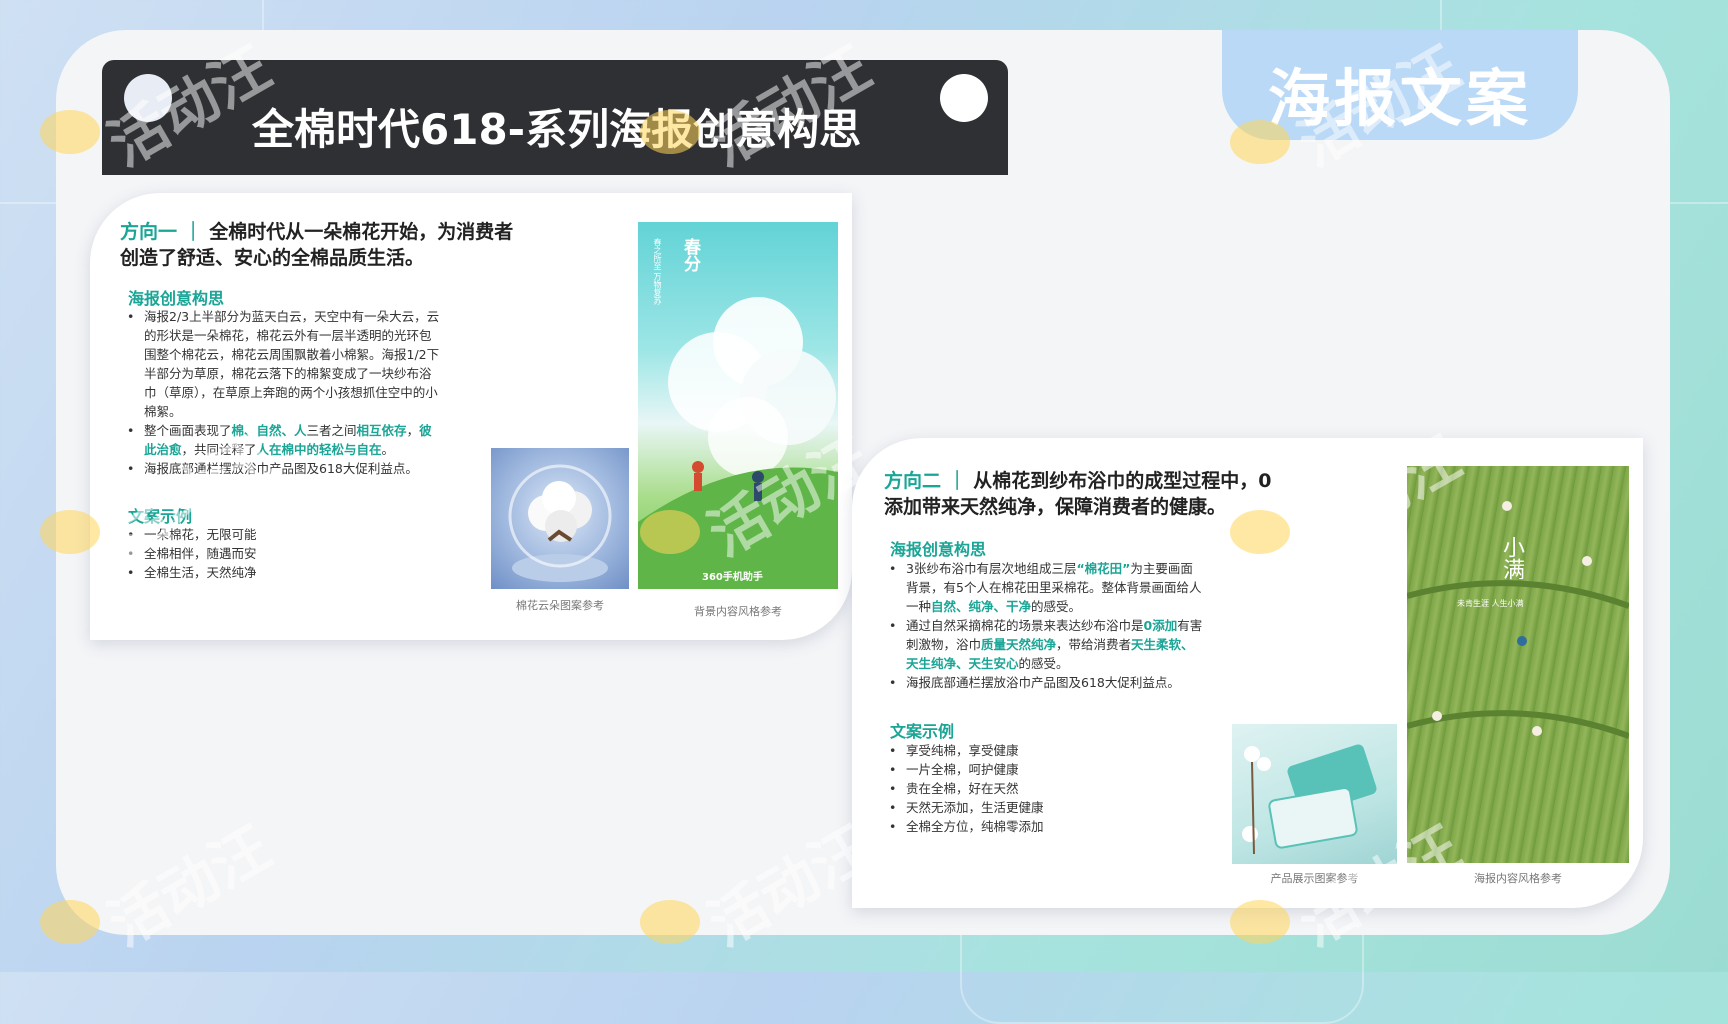 The width and height of the screenshot is (1728, 1024). Describe the element at coordinates (161, 232) in the screenshot. I see `direction-one-label: 方向一 ｜` at that location.